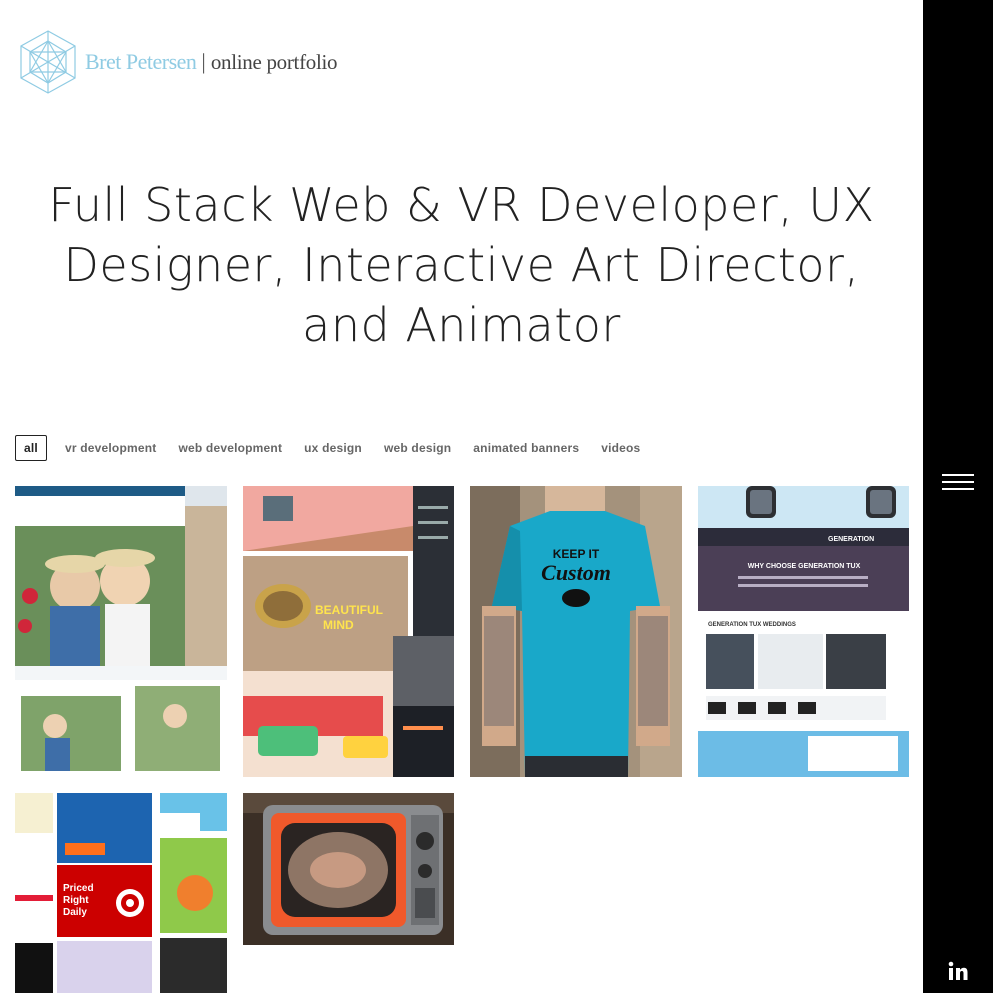 The width and height of the screenshot is (993, 993). Describe the element at coordinates (76, 900) in the screenshot. I see `svg-text: Right` at that location.